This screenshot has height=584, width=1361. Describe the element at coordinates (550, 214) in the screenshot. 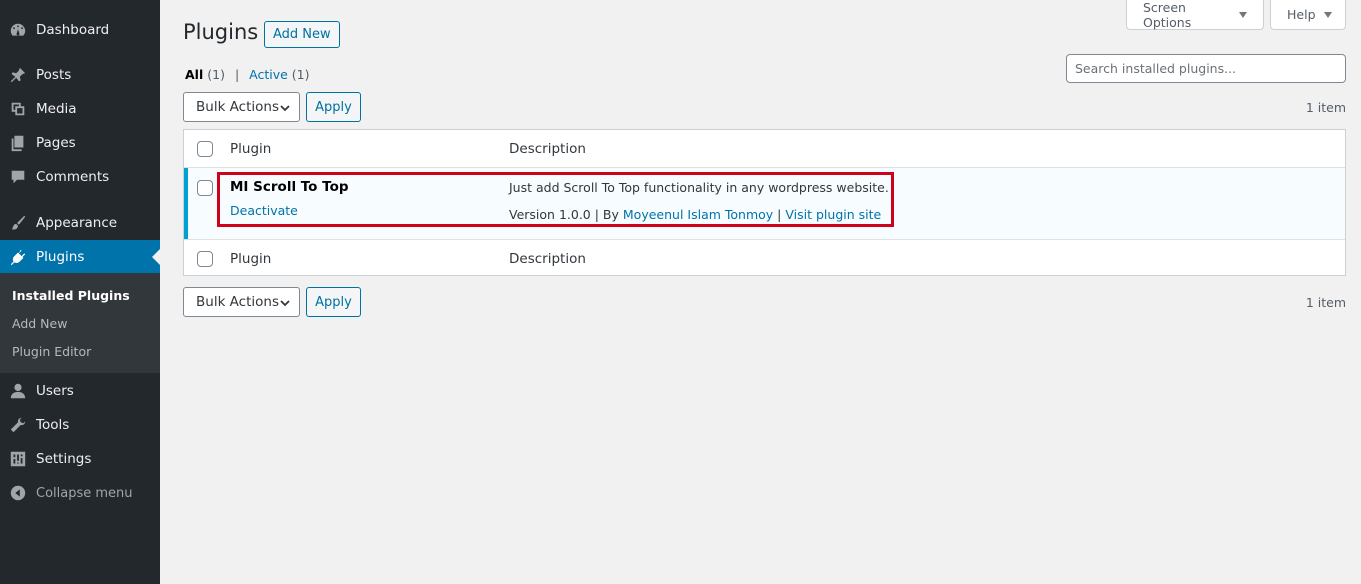

I see `plugin-version: Version 1.0.0` at that location.